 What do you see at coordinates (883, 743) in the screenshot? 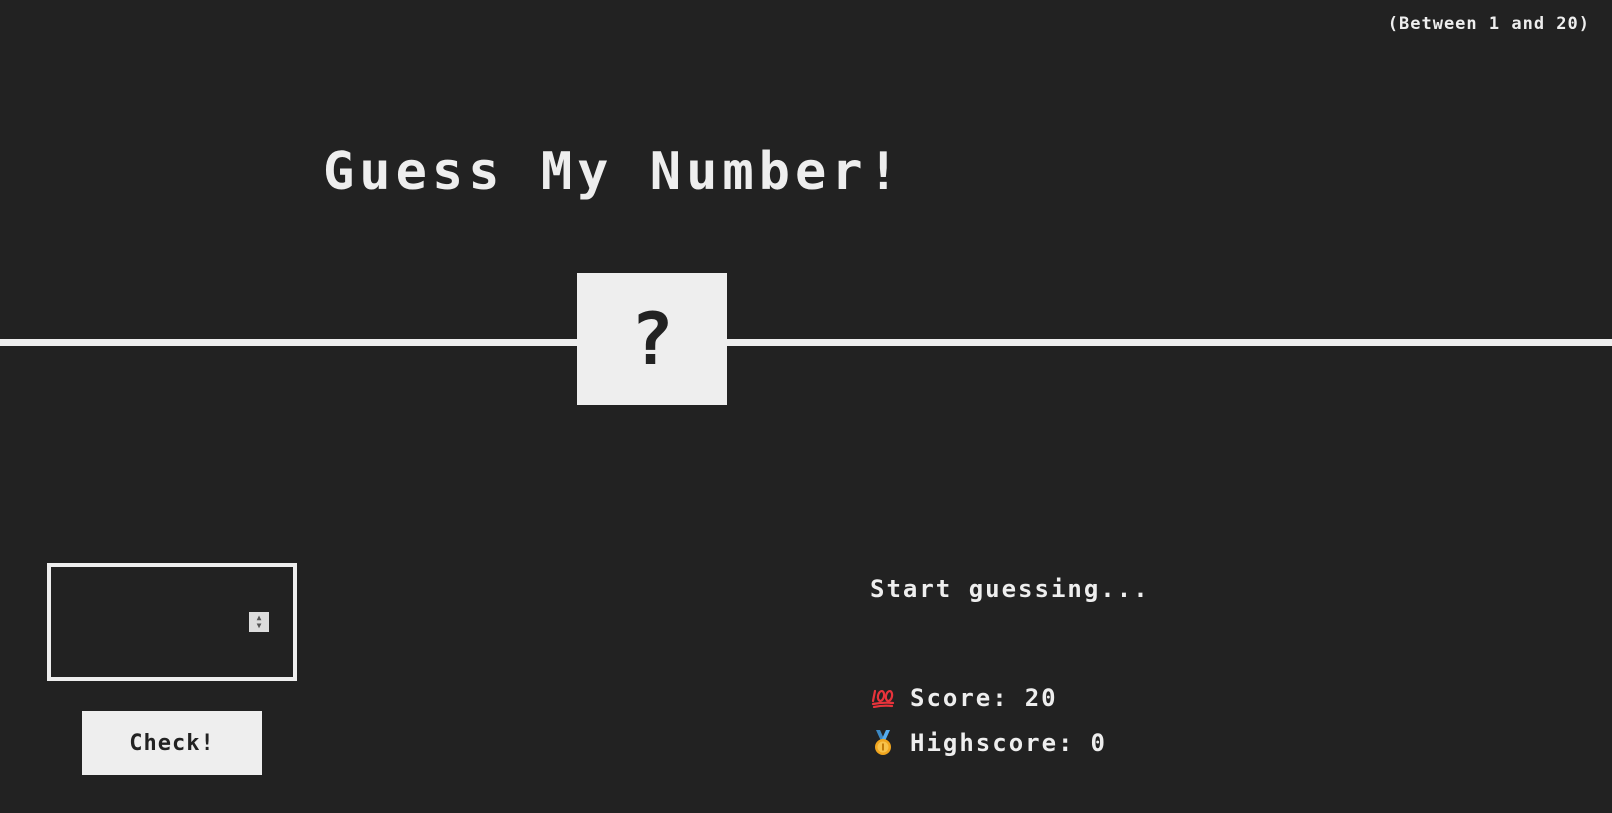
I see `medal-icon` at bounding box center [883, 743].